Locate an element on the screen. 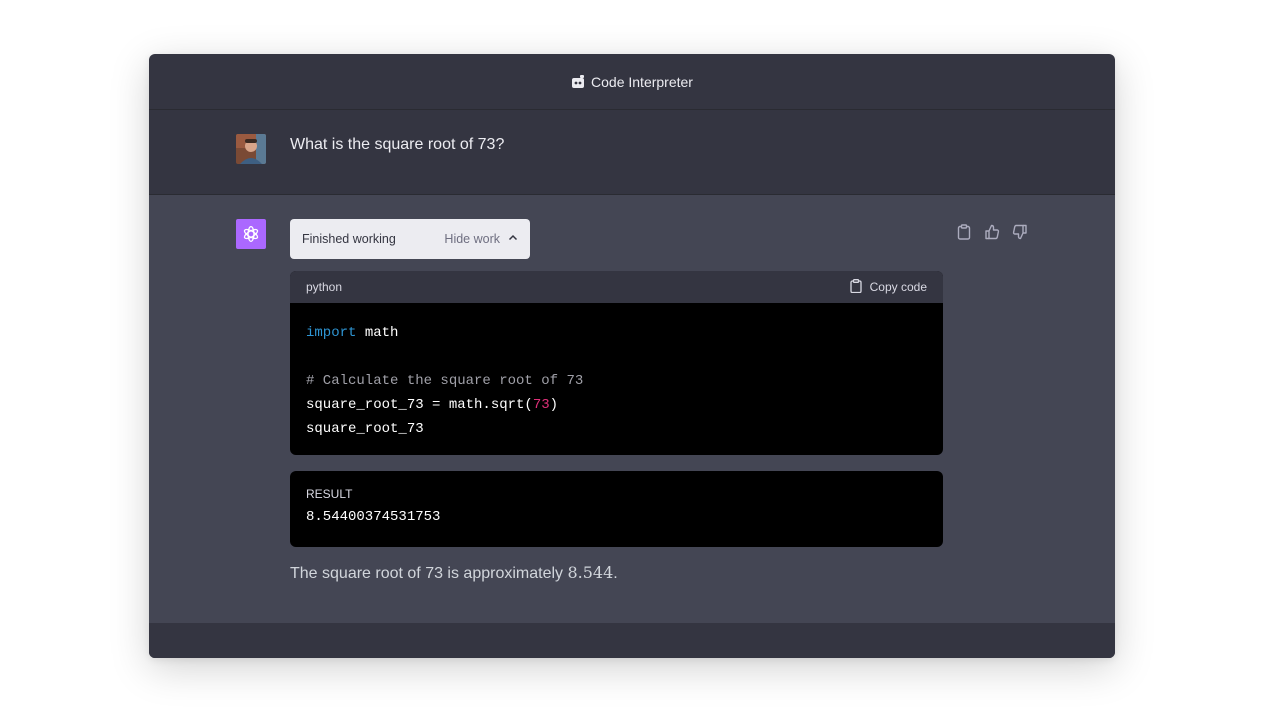 This screenshot has width=1264, height=711. code-line: square_root_73 is located at coordinates (616, 429).